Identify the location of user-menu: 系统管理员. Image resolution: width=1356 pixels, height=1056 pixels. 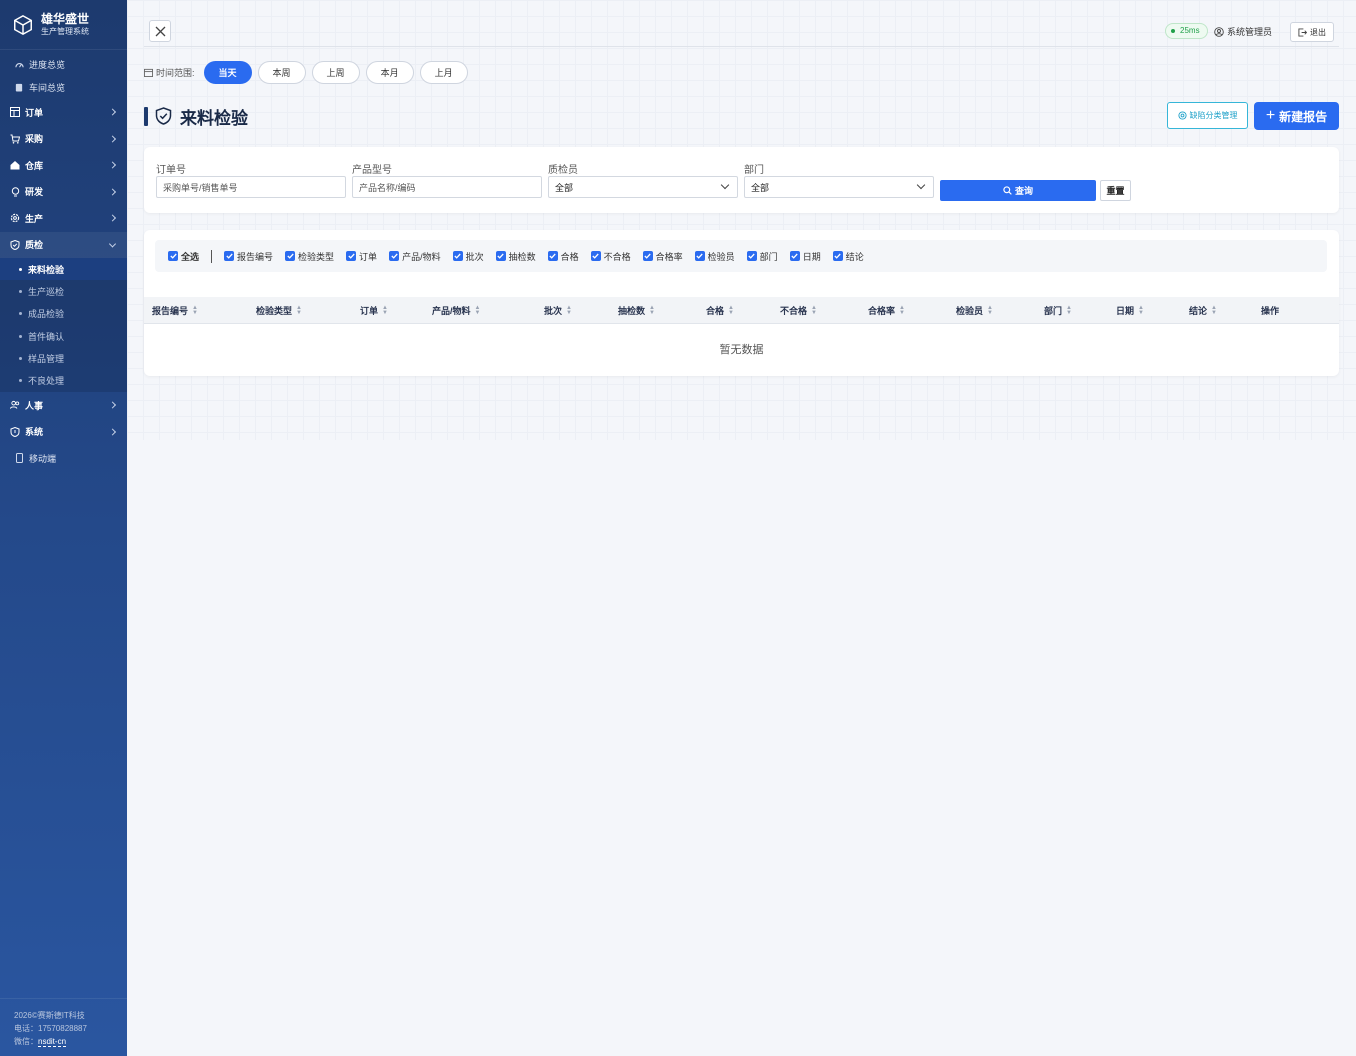
(1243, 31).